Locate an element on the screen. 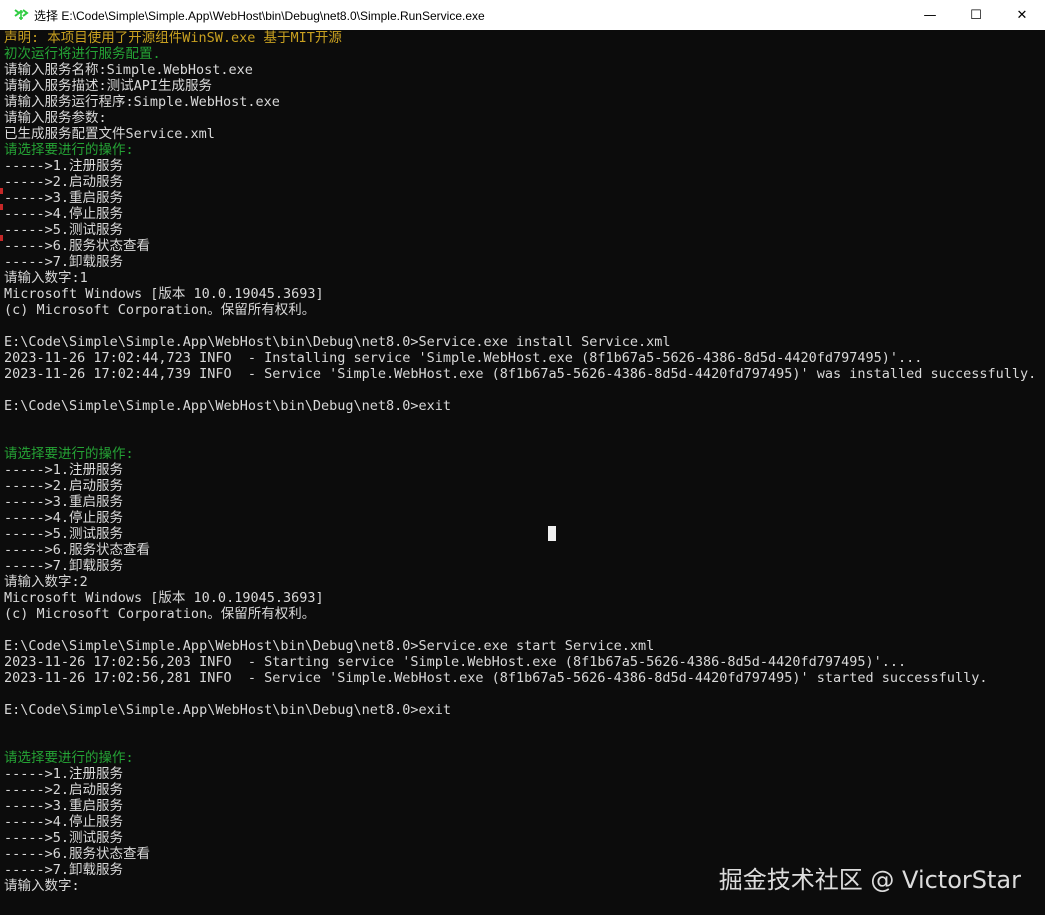 This screenshot has width=1045, height=915. console-app-icon is located at coordinates (21, 15).